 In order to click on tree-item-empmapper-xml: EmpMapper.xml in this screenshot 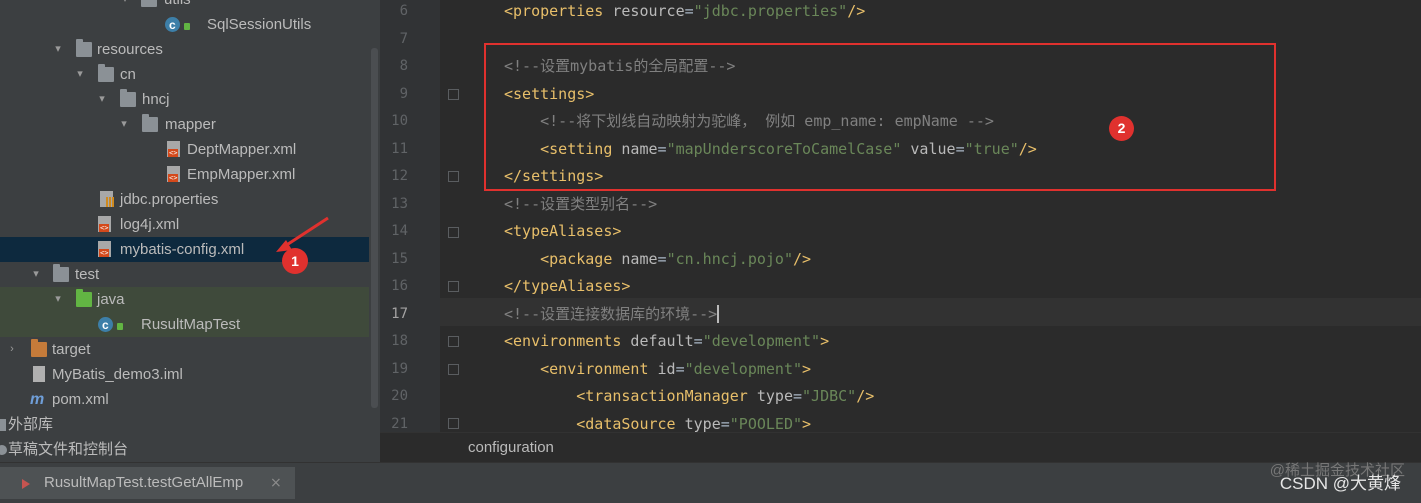, I will do `click(184, 174)`.